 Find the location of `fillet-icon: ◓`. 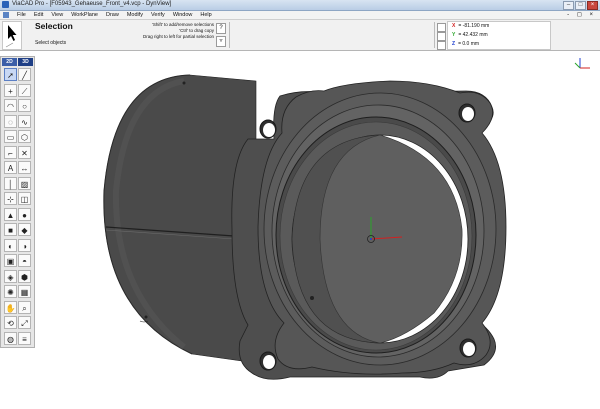

fillet-icon: ◓ is located at coordinates (24, 260).